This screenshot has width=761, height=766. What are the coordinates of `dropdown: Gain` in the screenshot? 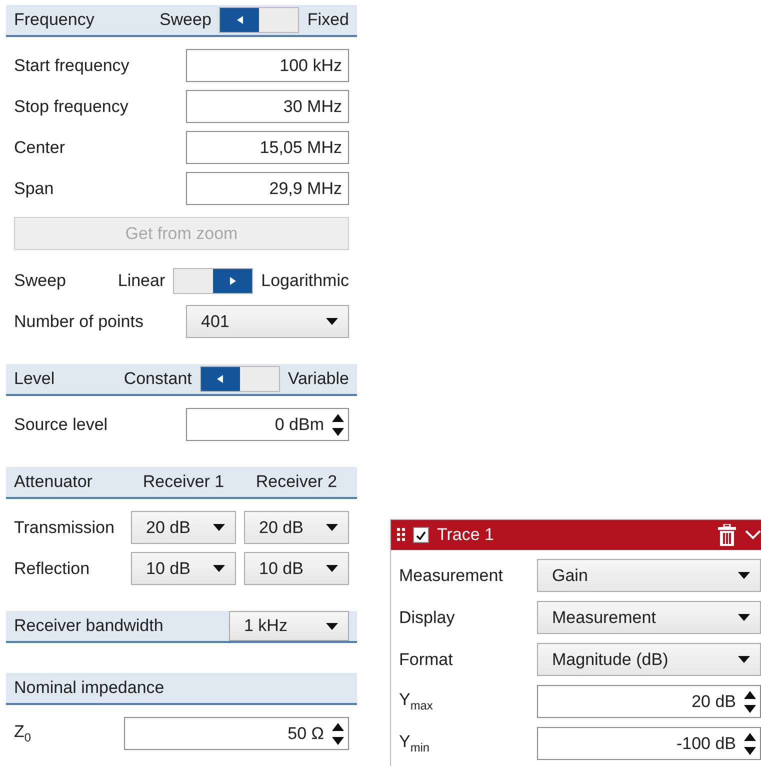 It's located at (649, 575).